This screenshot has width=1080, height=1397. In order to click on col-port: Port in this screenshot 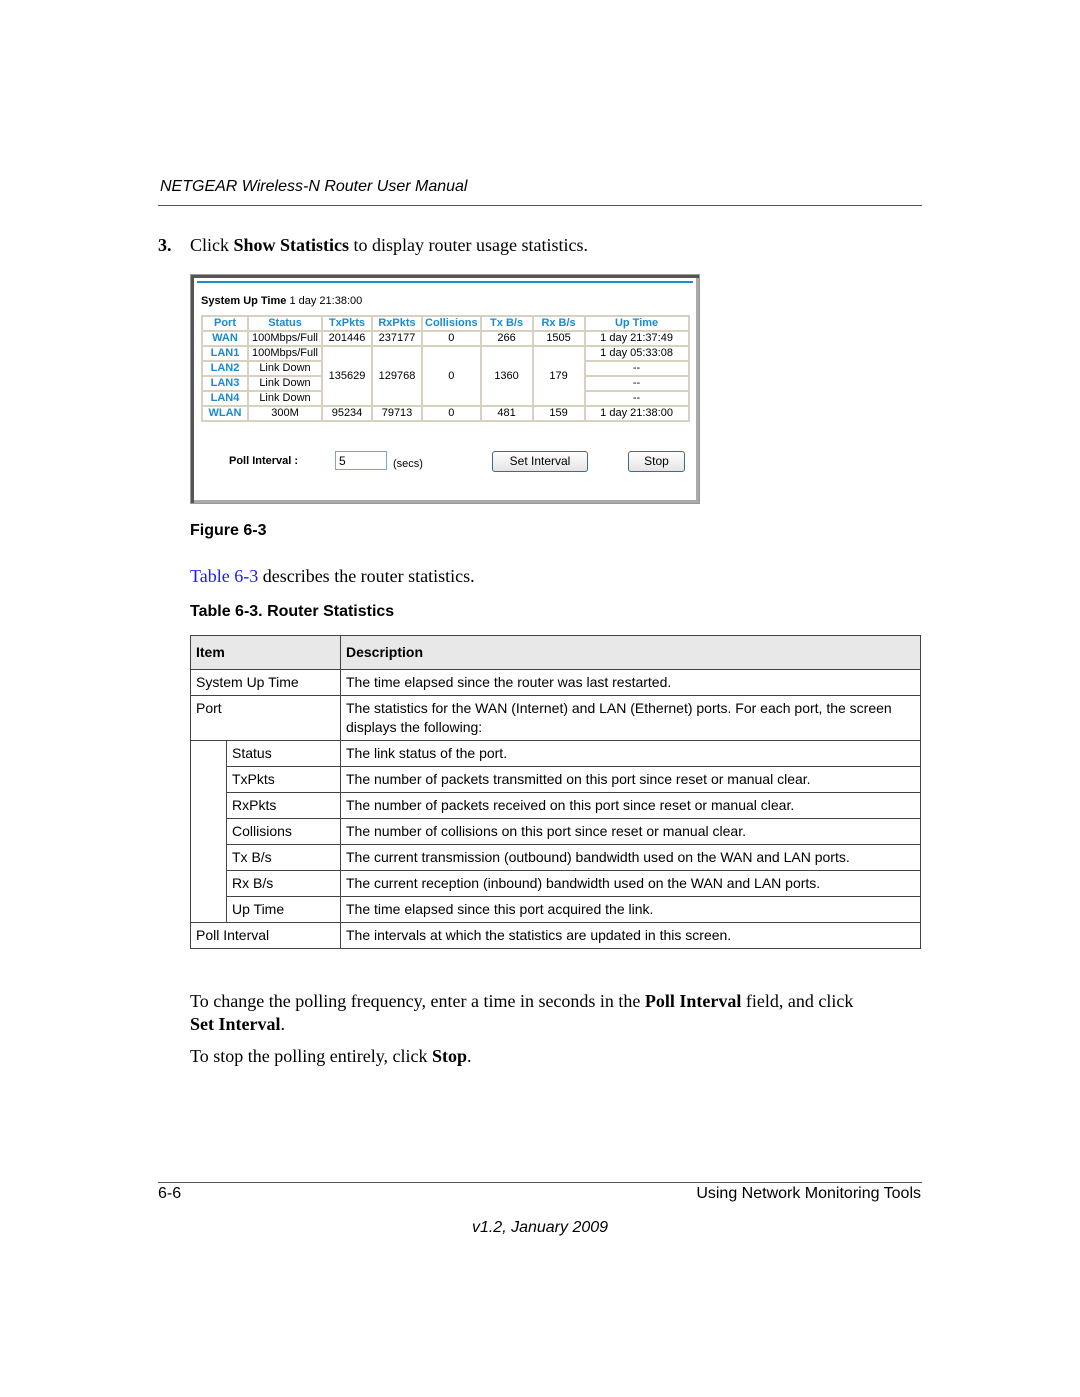, I will do `click(225, 323)`.